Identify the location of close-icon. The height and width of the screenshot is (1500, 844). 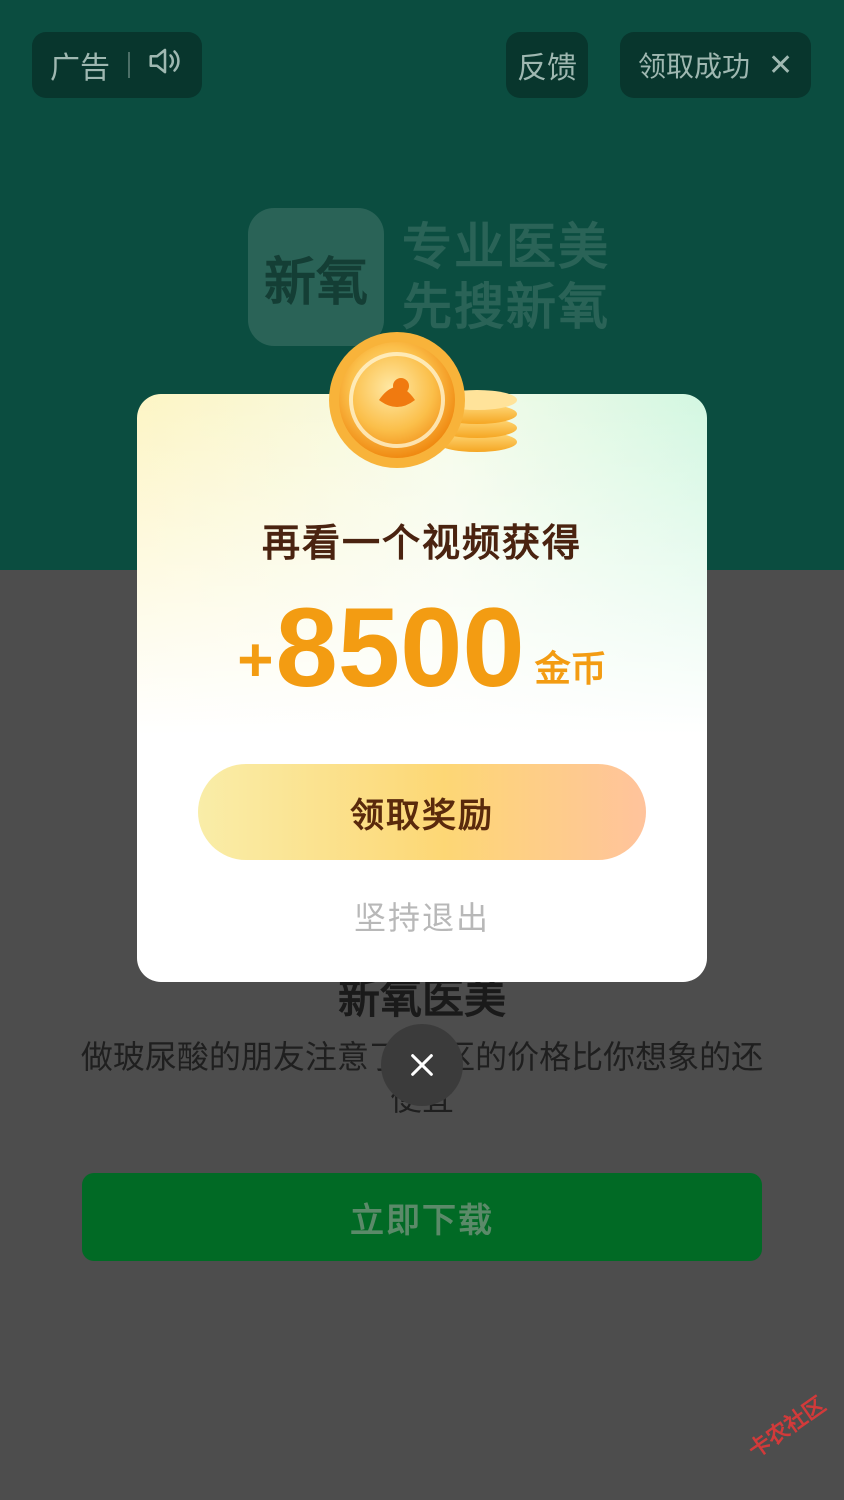
(422, 1065).